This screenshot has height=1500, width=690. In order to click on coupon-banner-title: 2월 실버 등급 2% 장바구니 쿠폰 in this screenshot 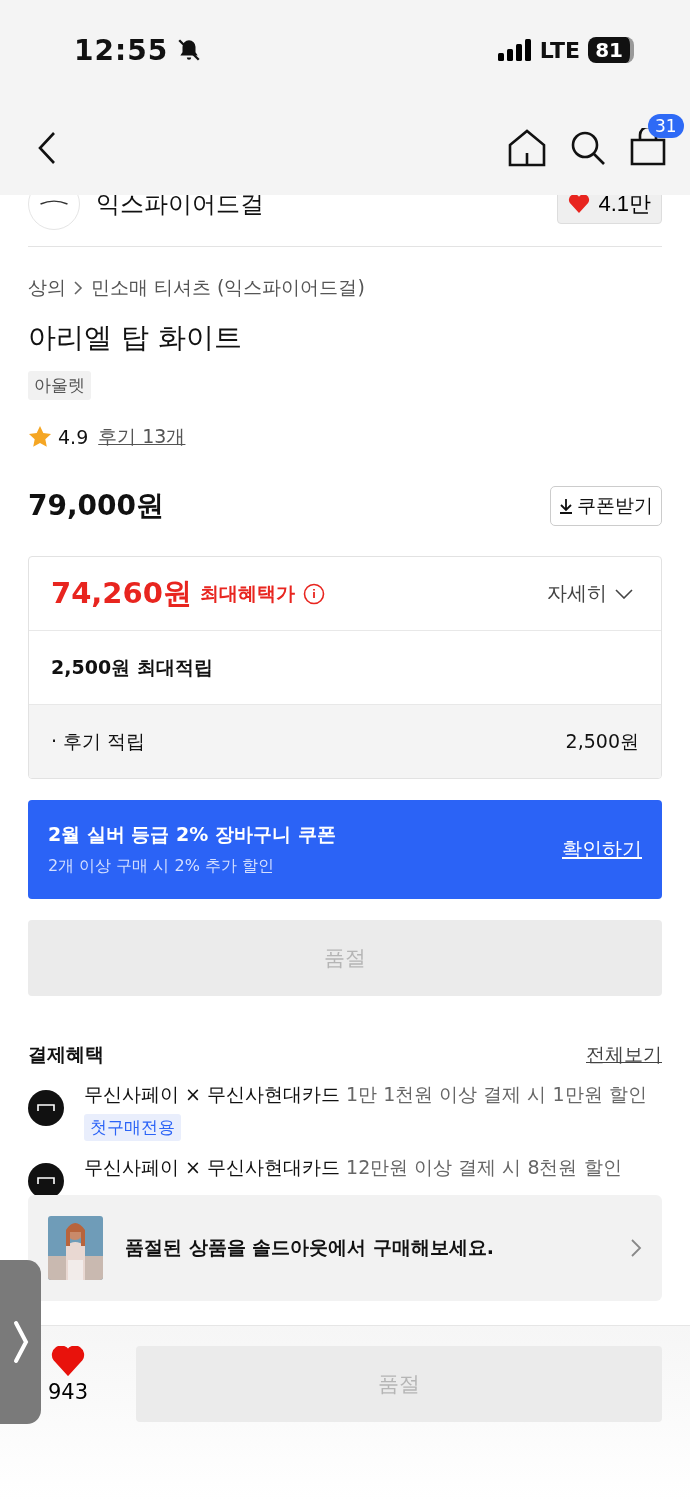, I will do `click(192, 834)`.